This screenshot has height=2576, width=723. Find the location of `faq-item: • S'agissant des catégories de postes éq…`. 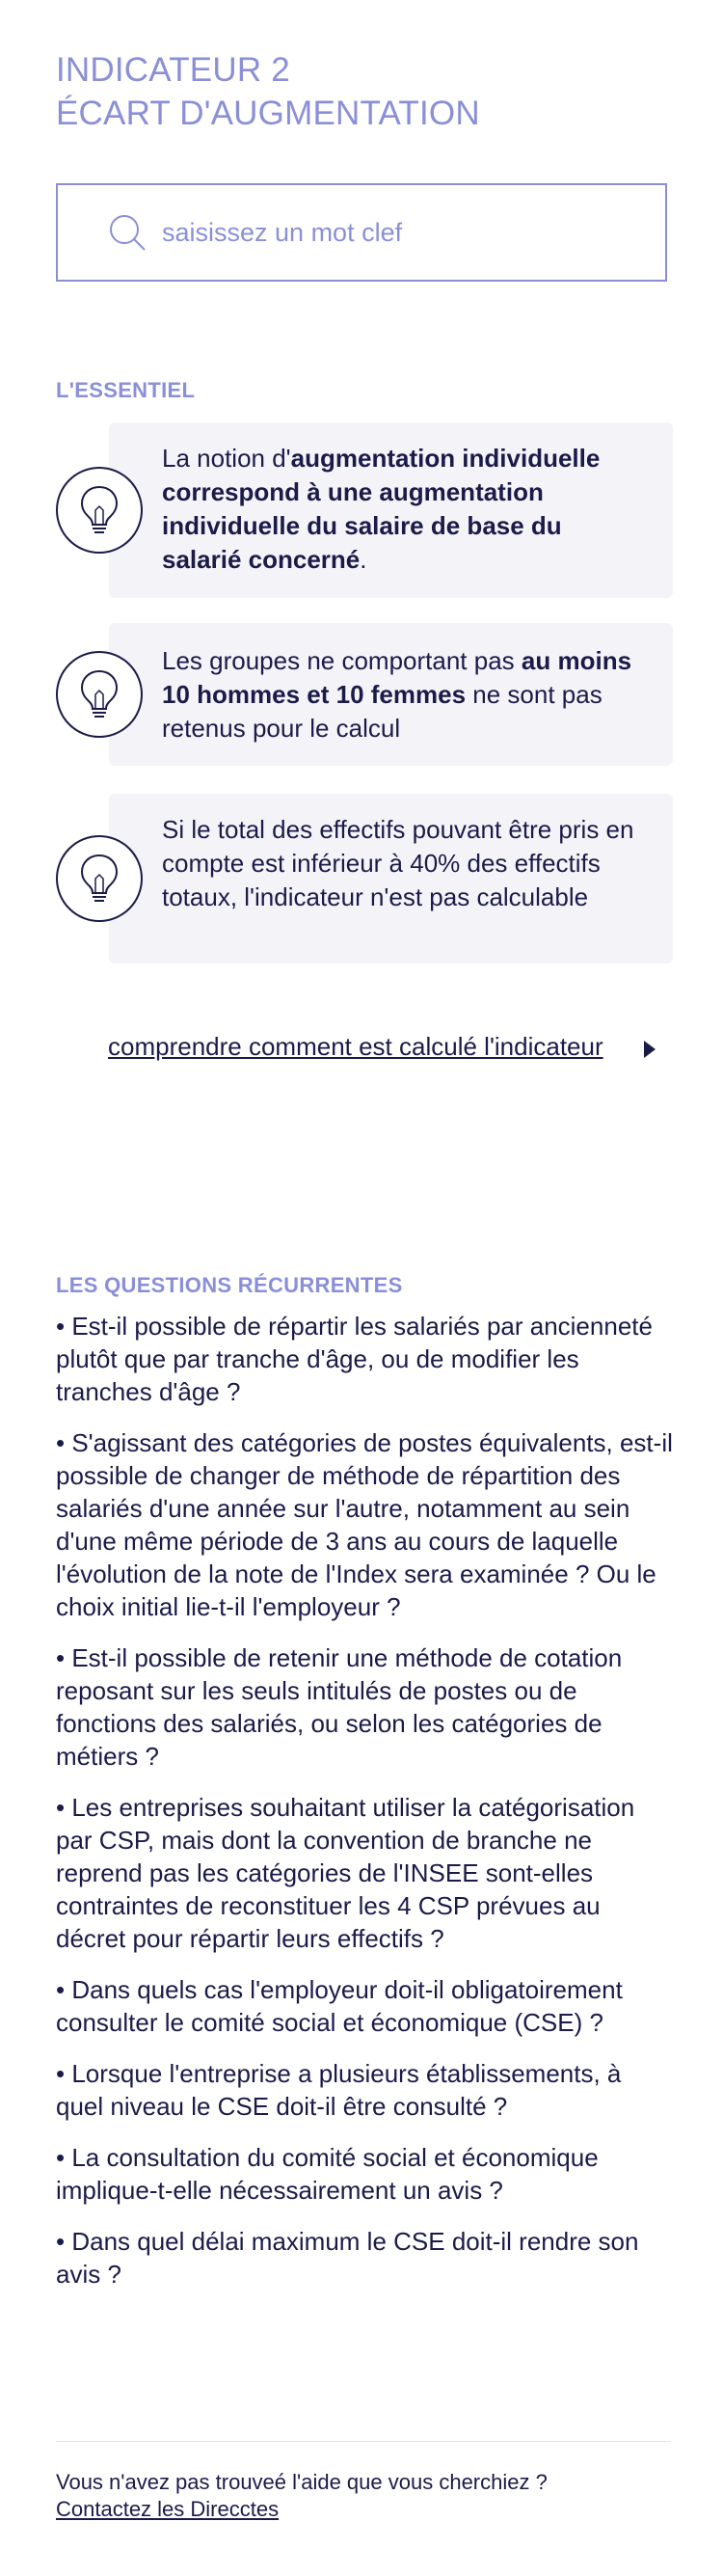

faq-item: • S'agissant des catégories de postes éq… is located at coordinates (364, 1524).